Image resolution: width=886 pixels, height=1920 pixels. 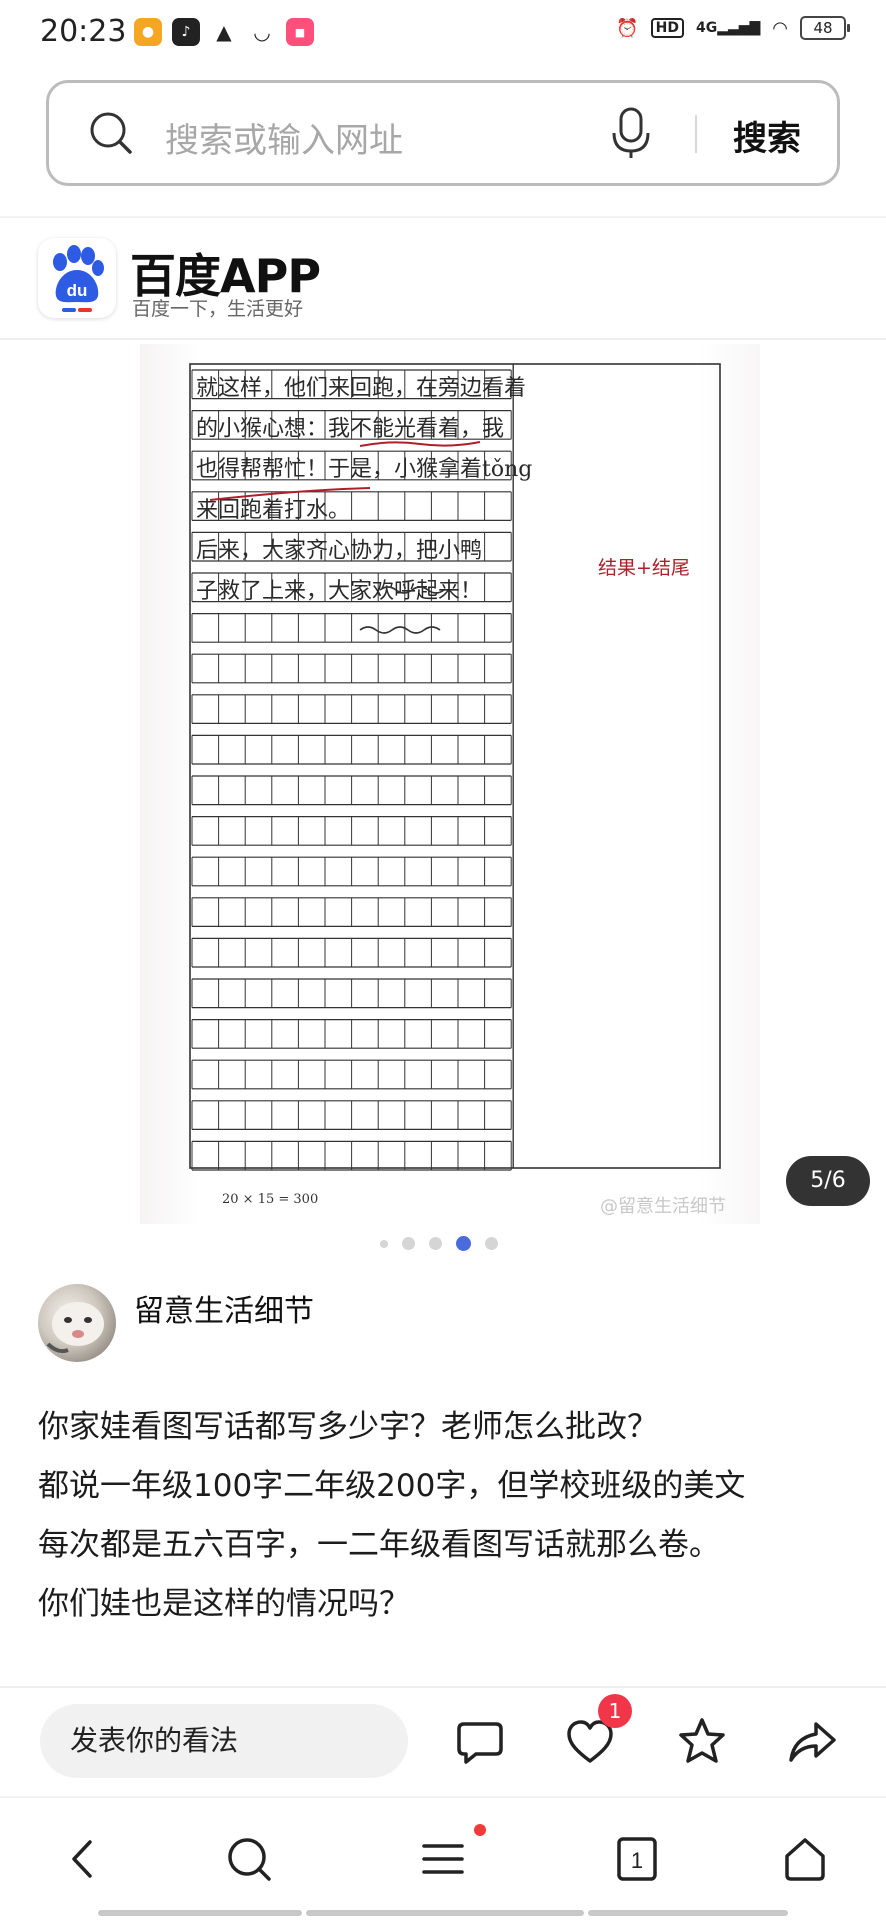 I want to click on watermark: @留意生活细节, so click(x=663, y=1206).